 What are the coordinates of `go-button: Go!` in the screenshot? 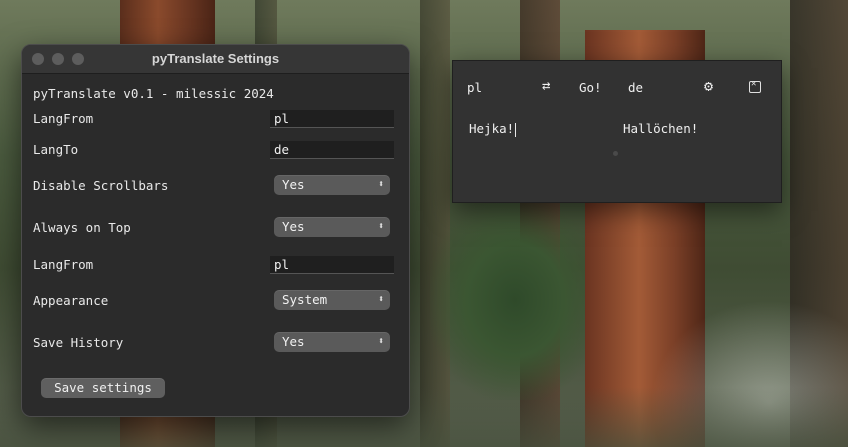 It's located at (590, 87).